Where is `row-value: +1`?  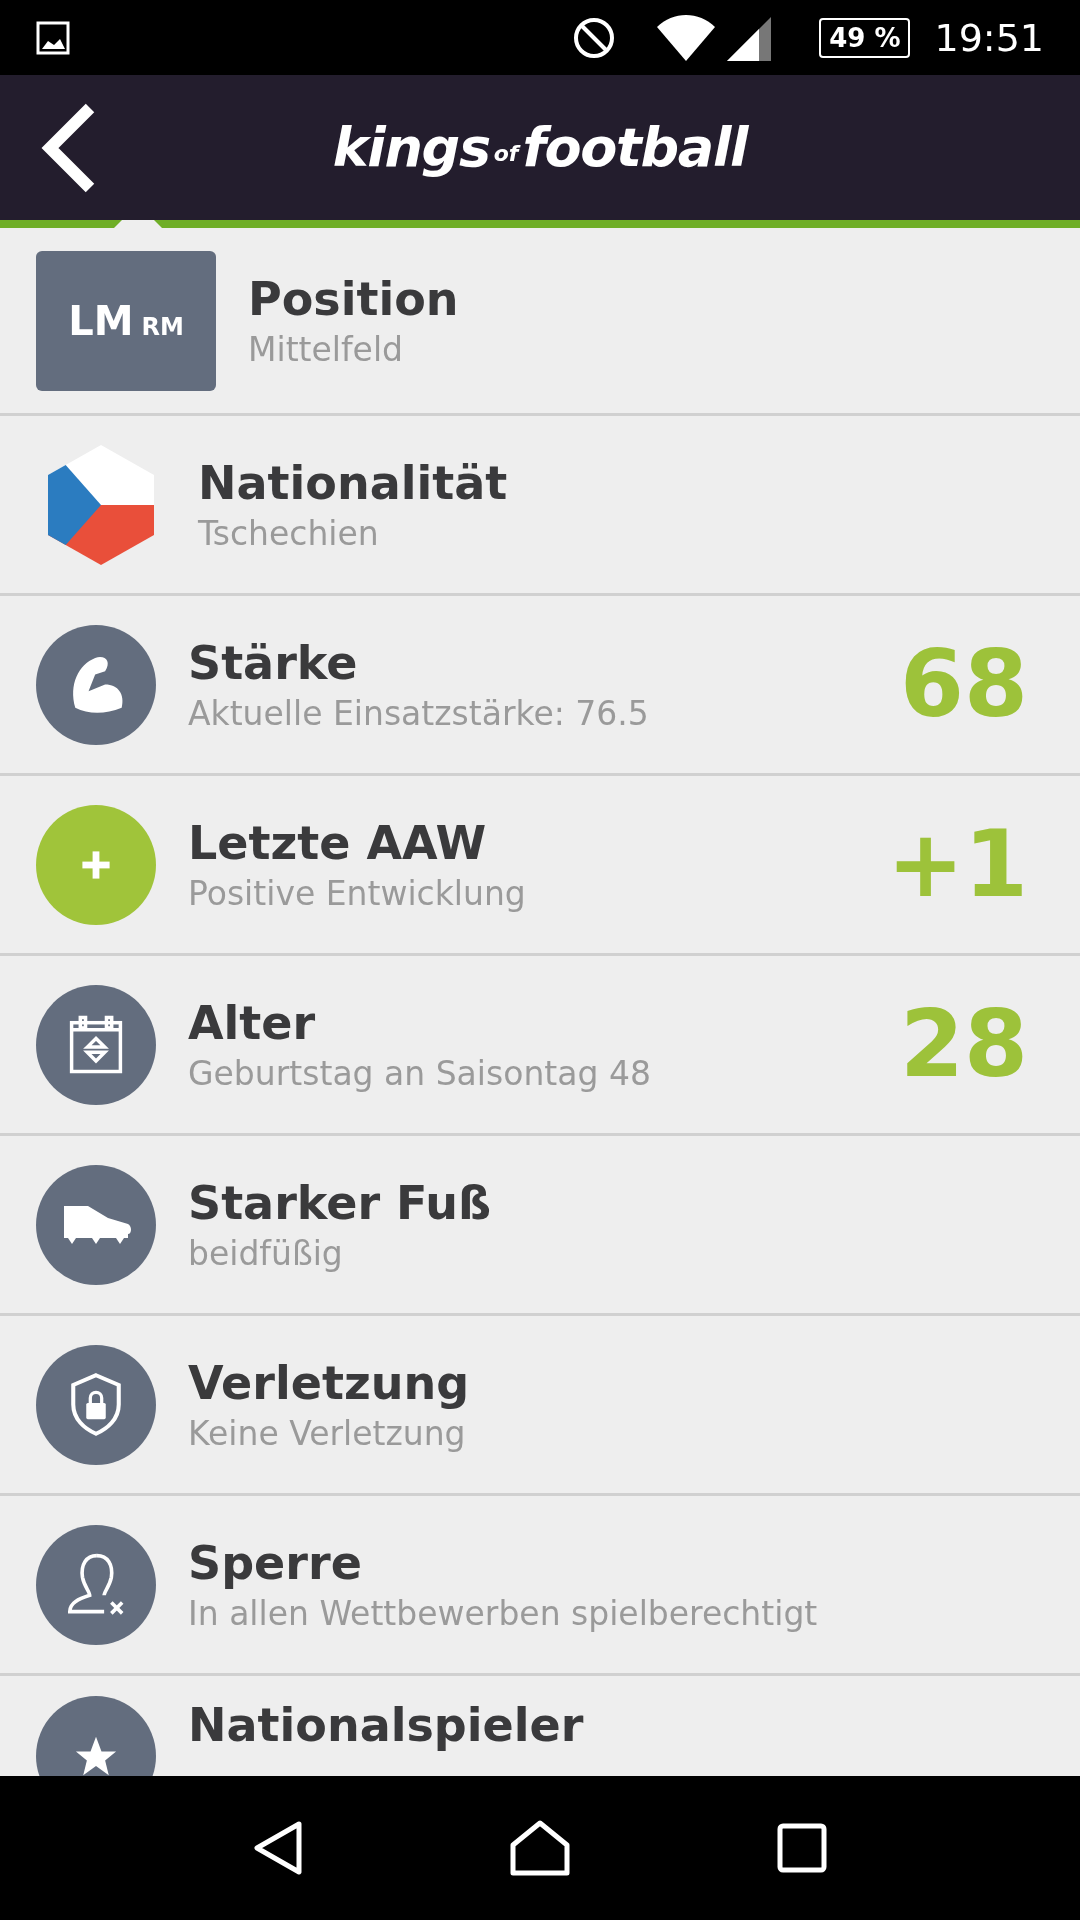 row-value: +1 is located at coordinates (957, 864).